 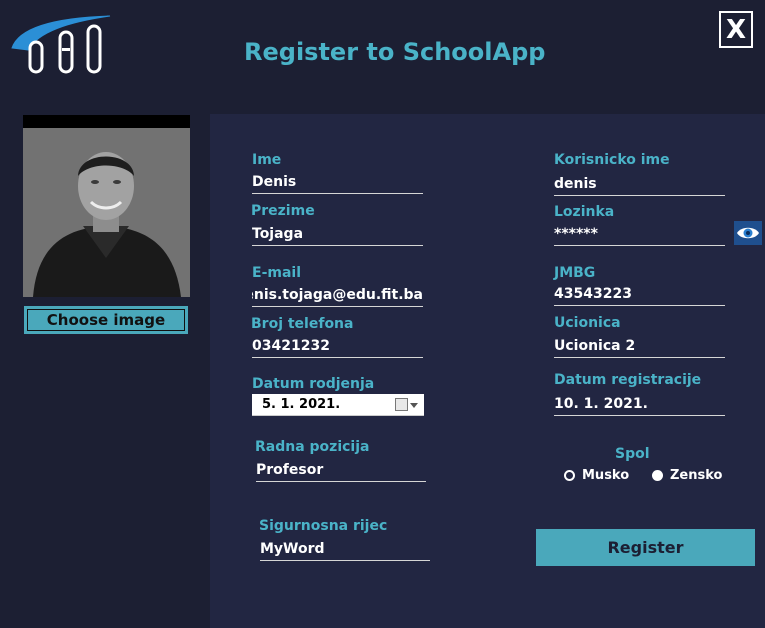 What do you see at coordinates (575, 273) in the screenshot?
I see `jmbg-label: JMBG` at bounding box center [575, 273].